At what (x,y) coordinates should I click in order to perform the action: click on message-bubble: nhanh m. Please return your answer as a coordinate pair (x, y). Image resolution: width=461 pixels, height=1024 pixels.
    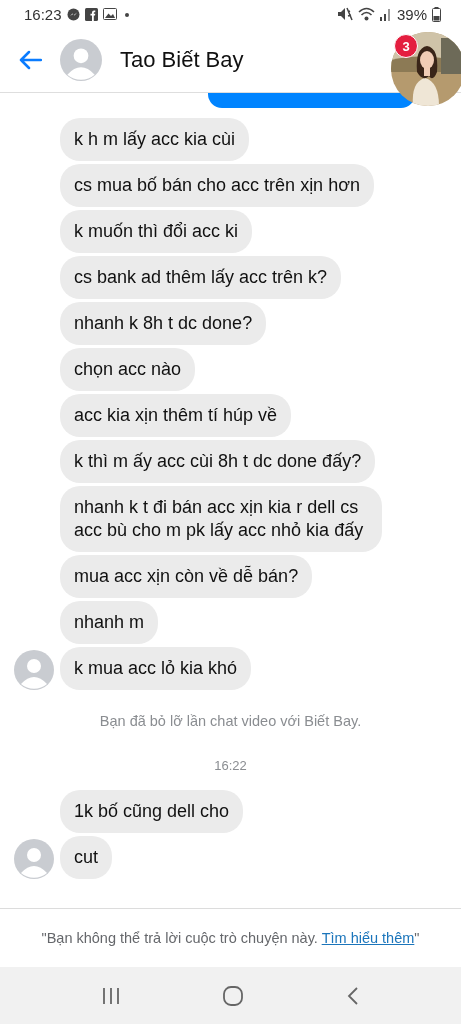
    Looking at the image, I should click on (109, 622).